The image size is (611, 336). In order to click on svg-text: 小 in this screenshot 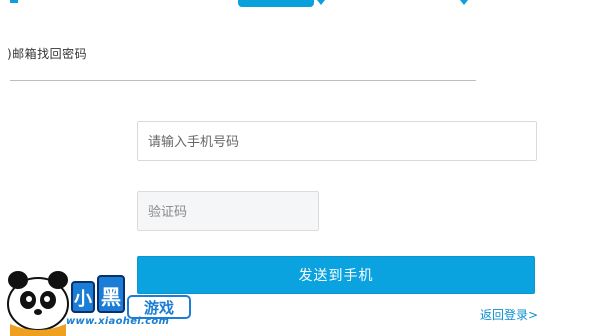, I will do `click(83, 299)`.